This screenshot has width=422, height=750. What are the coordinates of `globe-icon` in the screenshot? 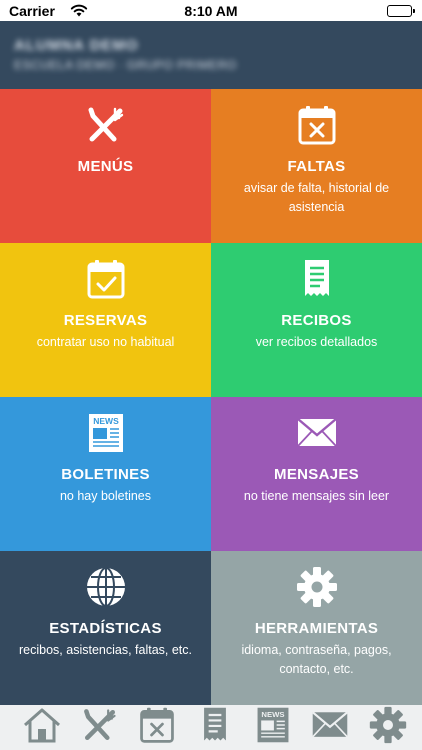 It's located at (105, 587).